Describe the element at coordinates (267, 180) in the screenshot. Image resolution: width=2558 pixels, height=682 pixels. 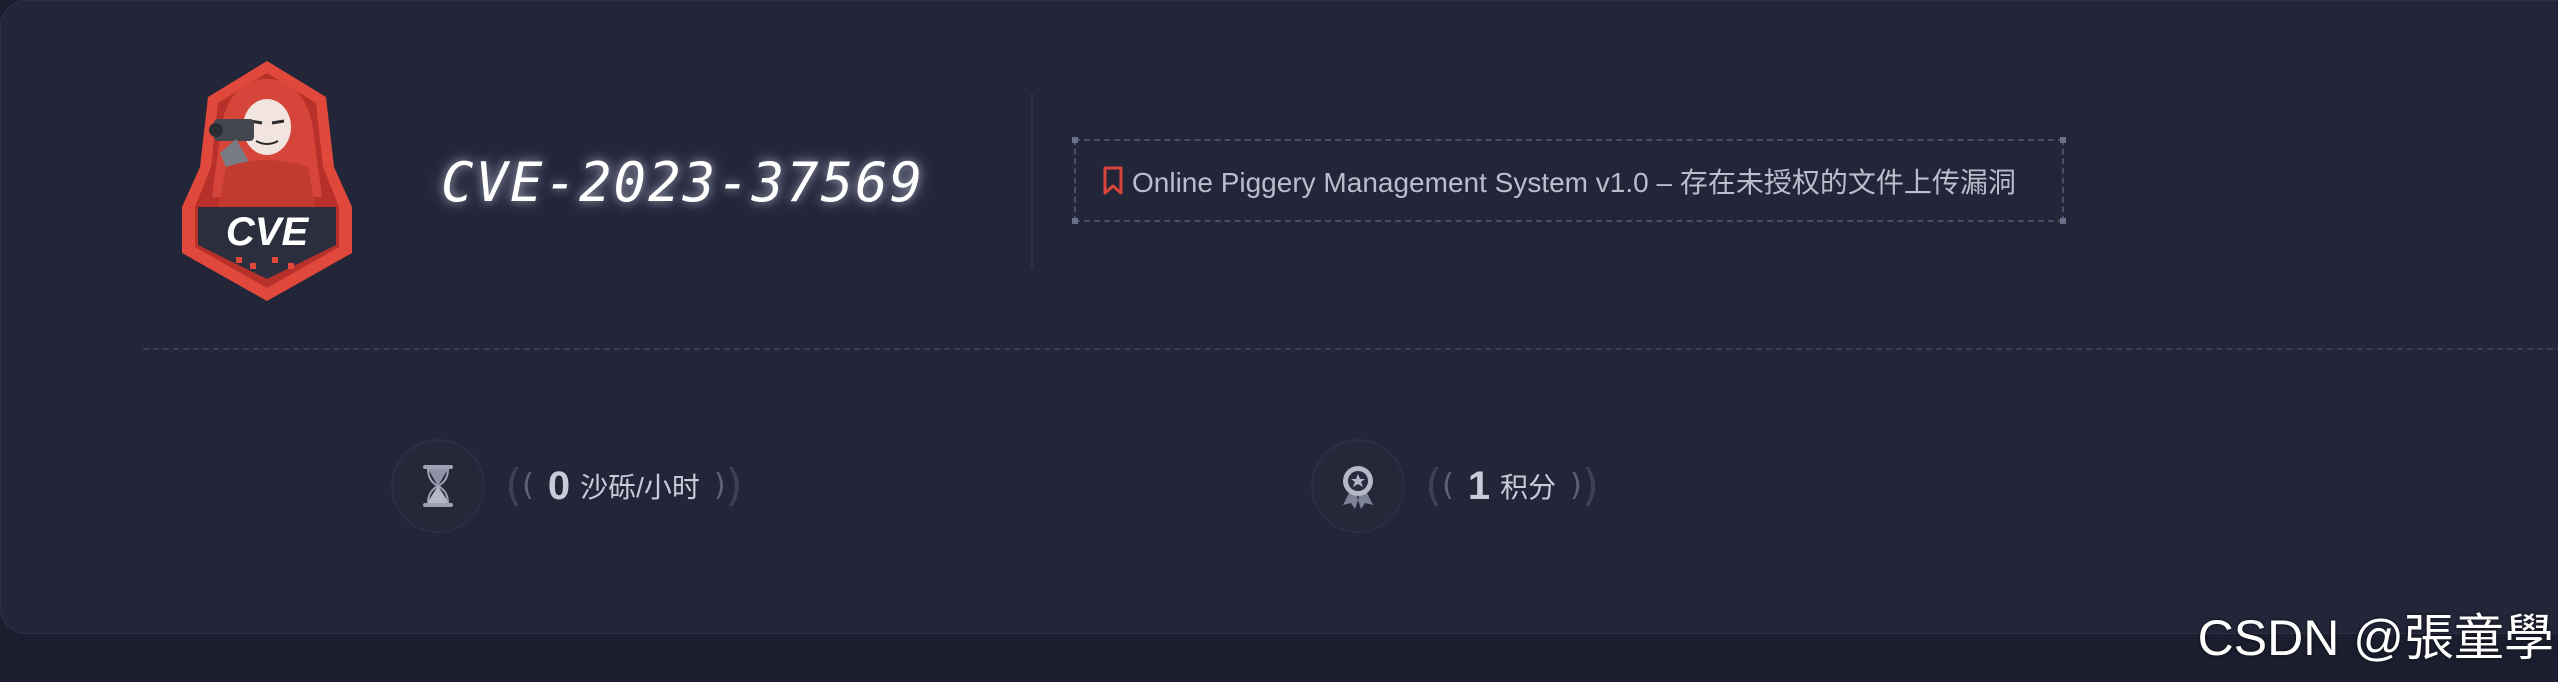
I see `cve-logo: CVE` at that location.